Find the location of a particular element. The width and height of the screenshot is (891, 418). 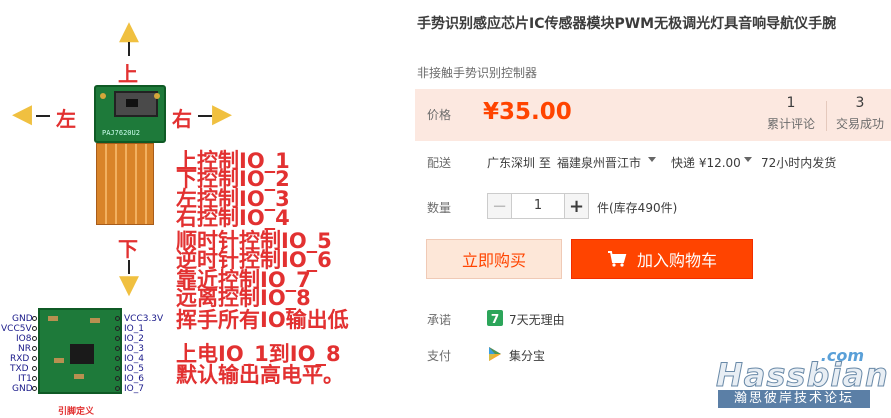

right-arrow-icon: ▶ is located at coordinates (222, 114).